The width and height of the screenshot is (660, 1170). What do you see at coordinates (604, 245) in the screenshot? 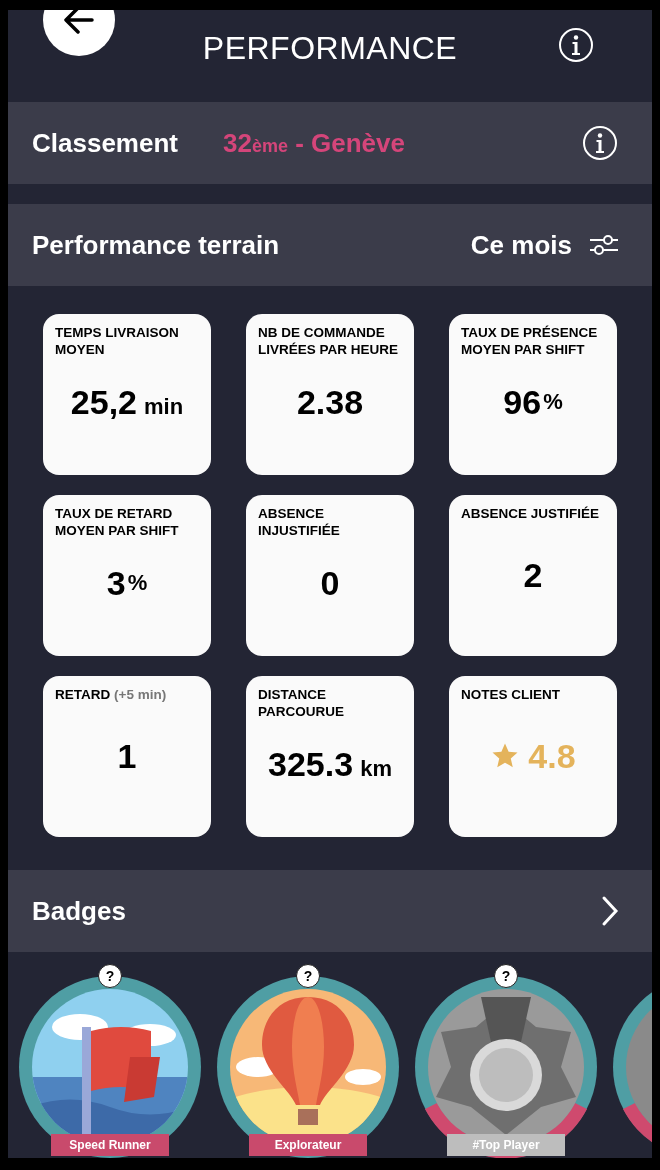
I see `filter-sliders-icon` at bounding box center [604, 245].